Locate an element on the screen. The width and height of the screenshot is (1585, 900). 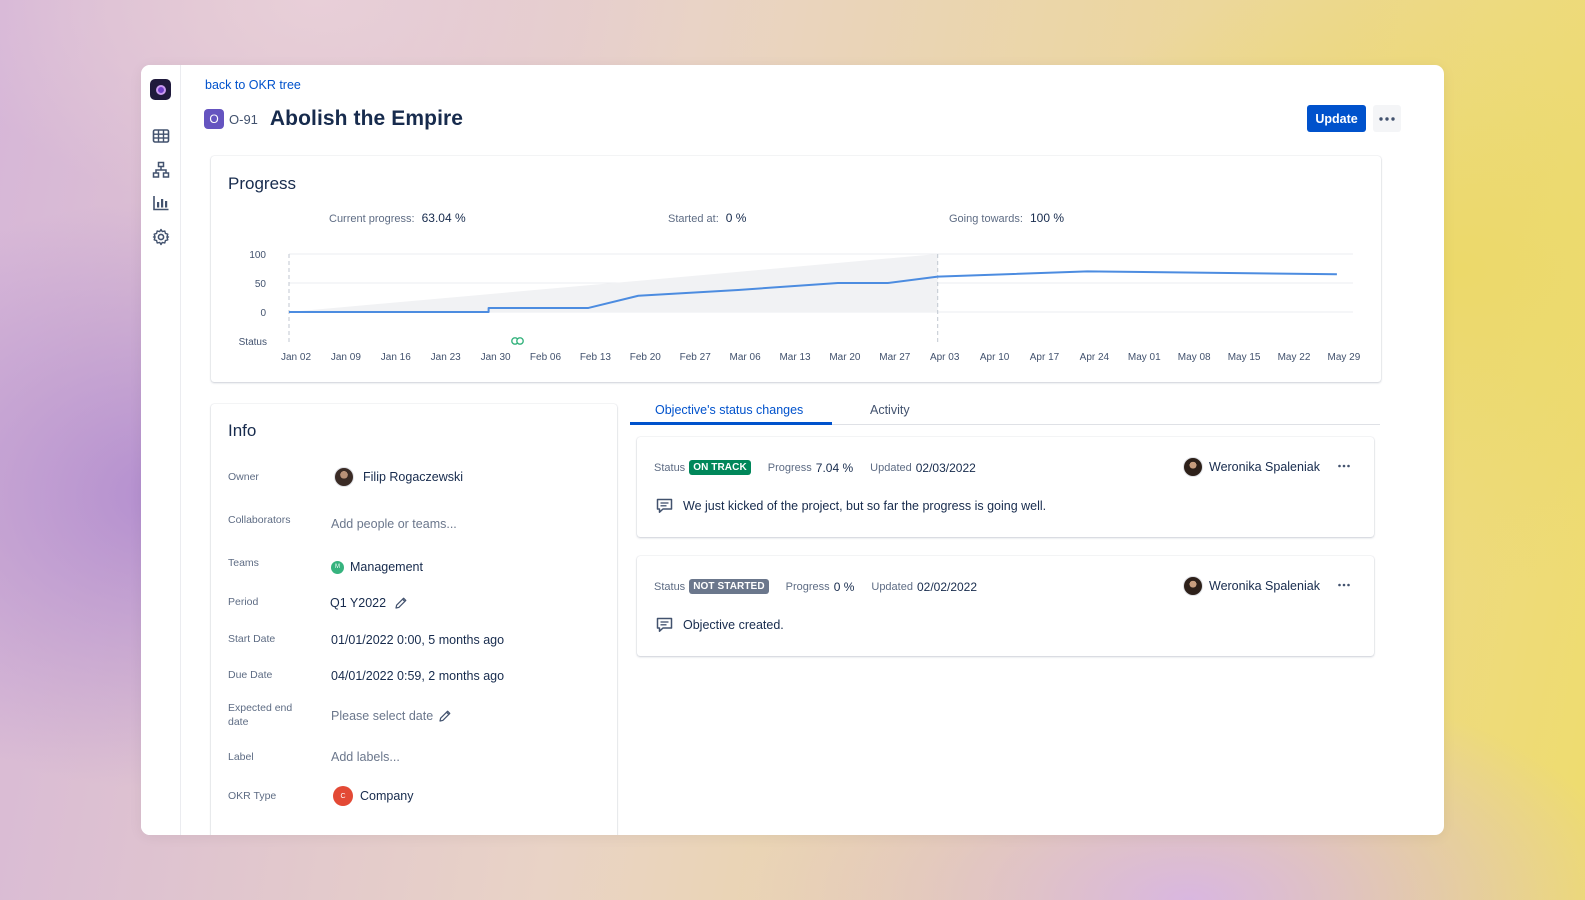
okr-type-value: C Company is located at coordinates (373, 796).